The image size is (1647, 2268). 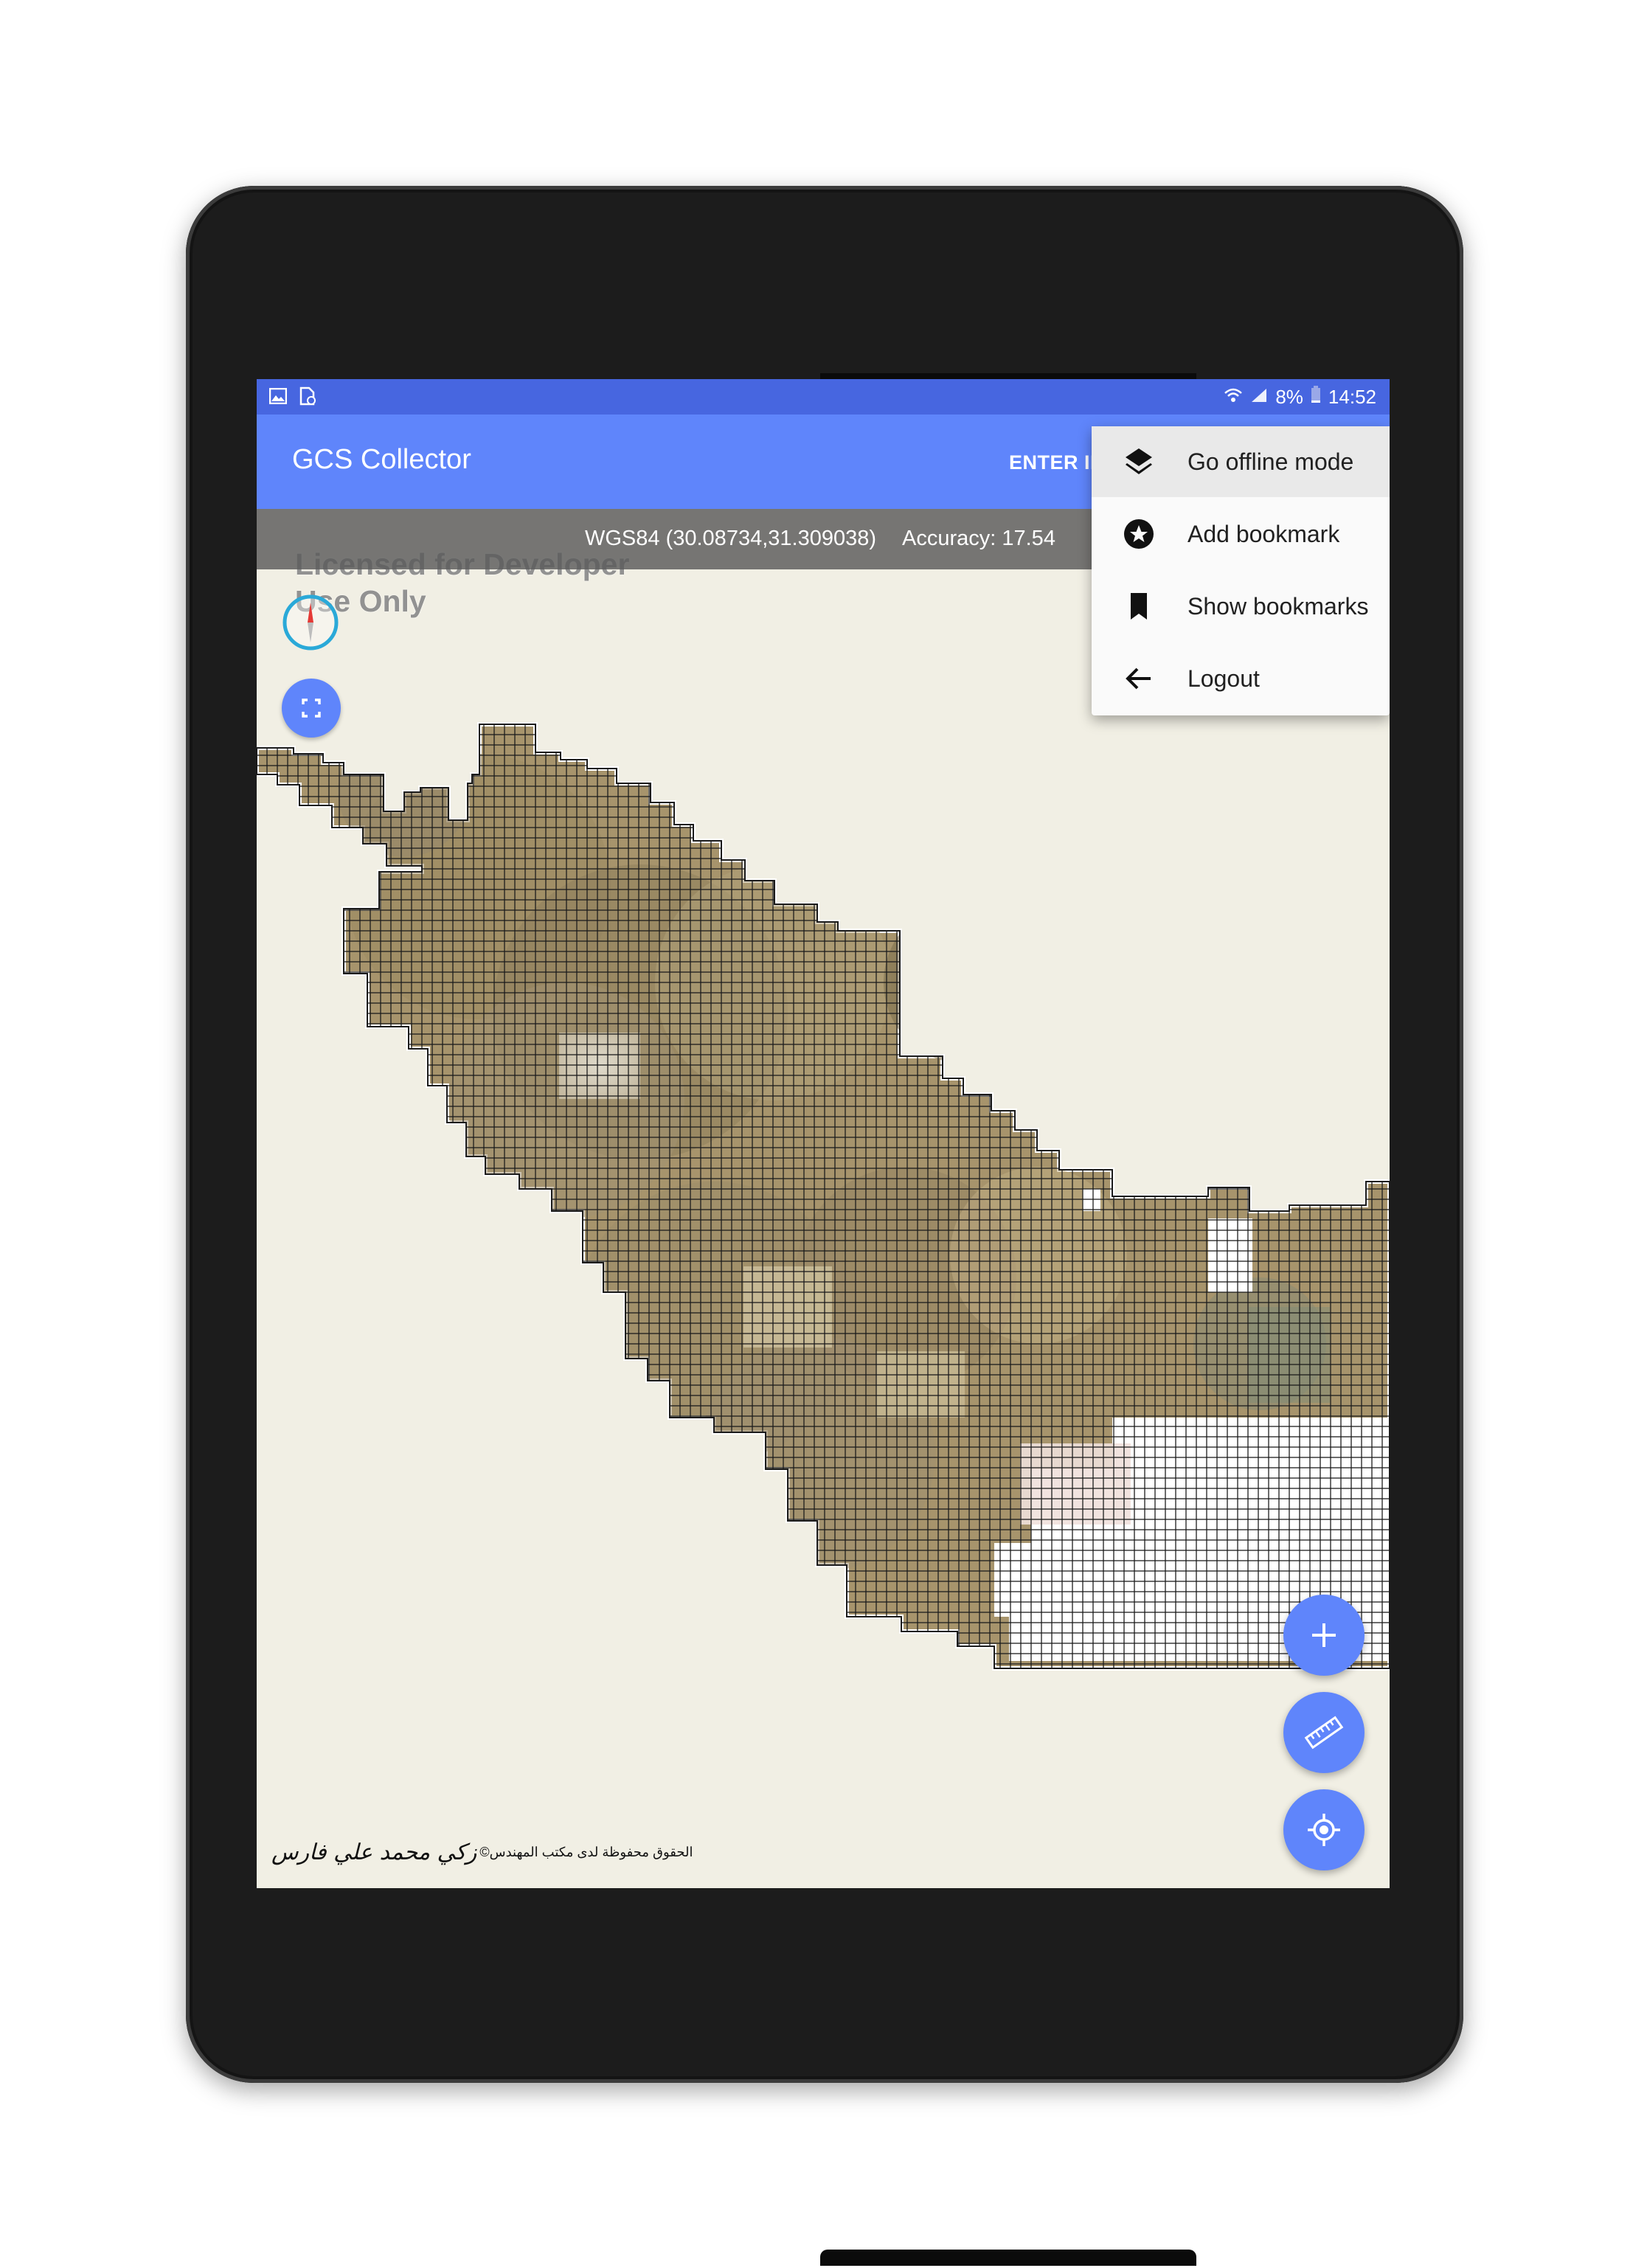 I want to click on menu-item-logout: Logout, so click(x=1241, y=678).